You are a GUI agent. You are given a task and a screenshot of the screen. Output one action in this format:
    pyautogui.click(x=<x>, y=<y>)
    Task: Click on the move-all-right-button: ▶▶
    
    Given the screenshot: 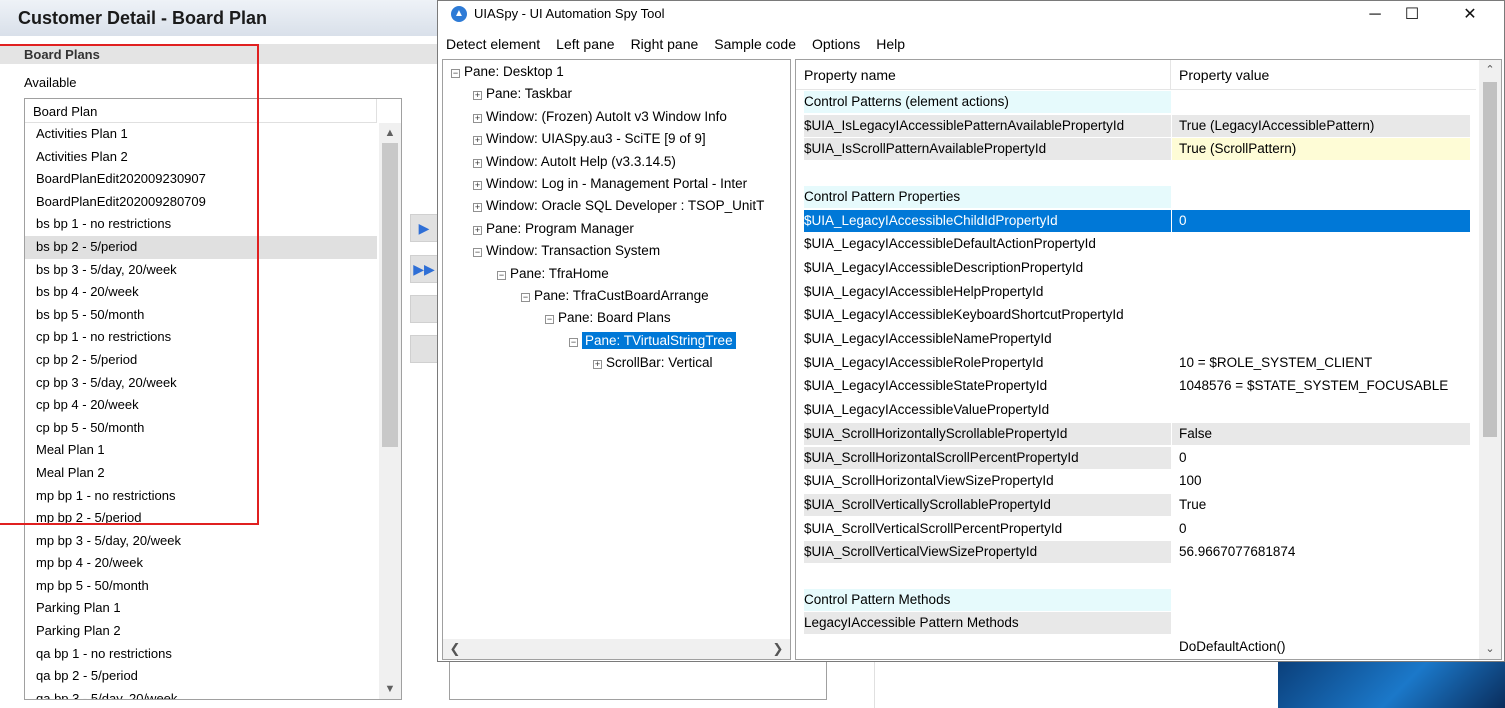 What is the action you would take?
    pyautogui.click(x=424, y=269)
    